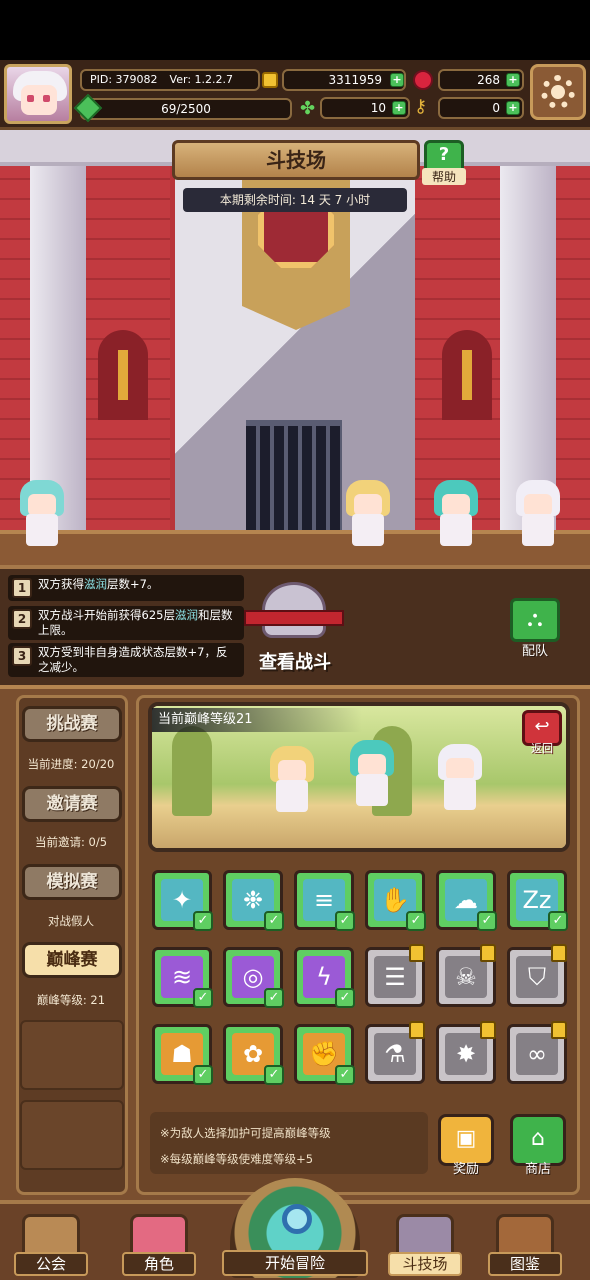 Image resolution: width=590 pixels, height=1280 pixels. What do you see at coordinates (296, 160) in the screenshot?
I see `arena-title: 斗技场` at bounding box center [296, 160].